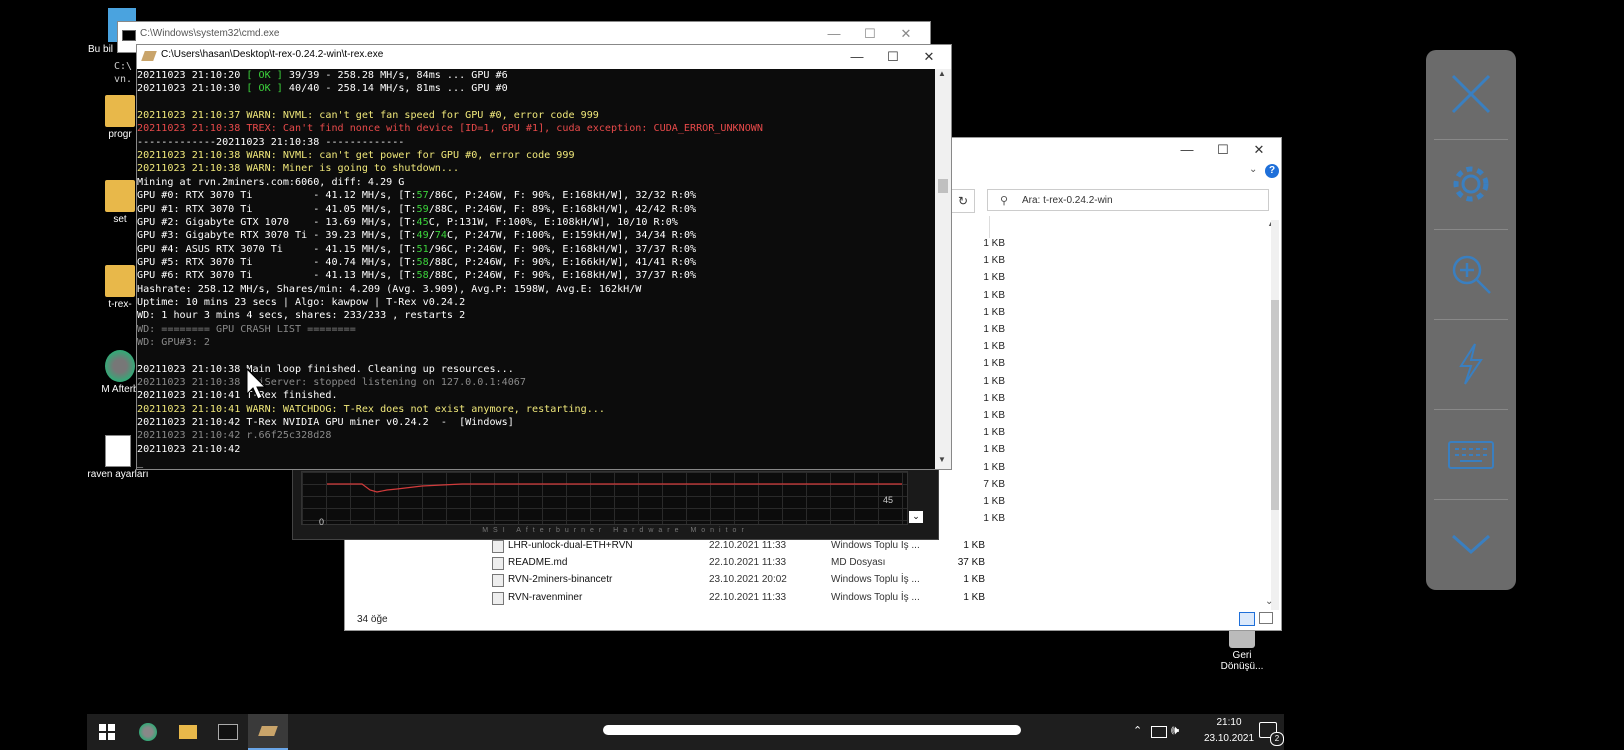 The image size is (1624, 750). What do you see at coordinates (118, 474) in the screenshot?
I see `desktop-icon-label: raven ayarları` at bounding box center [118, 474].